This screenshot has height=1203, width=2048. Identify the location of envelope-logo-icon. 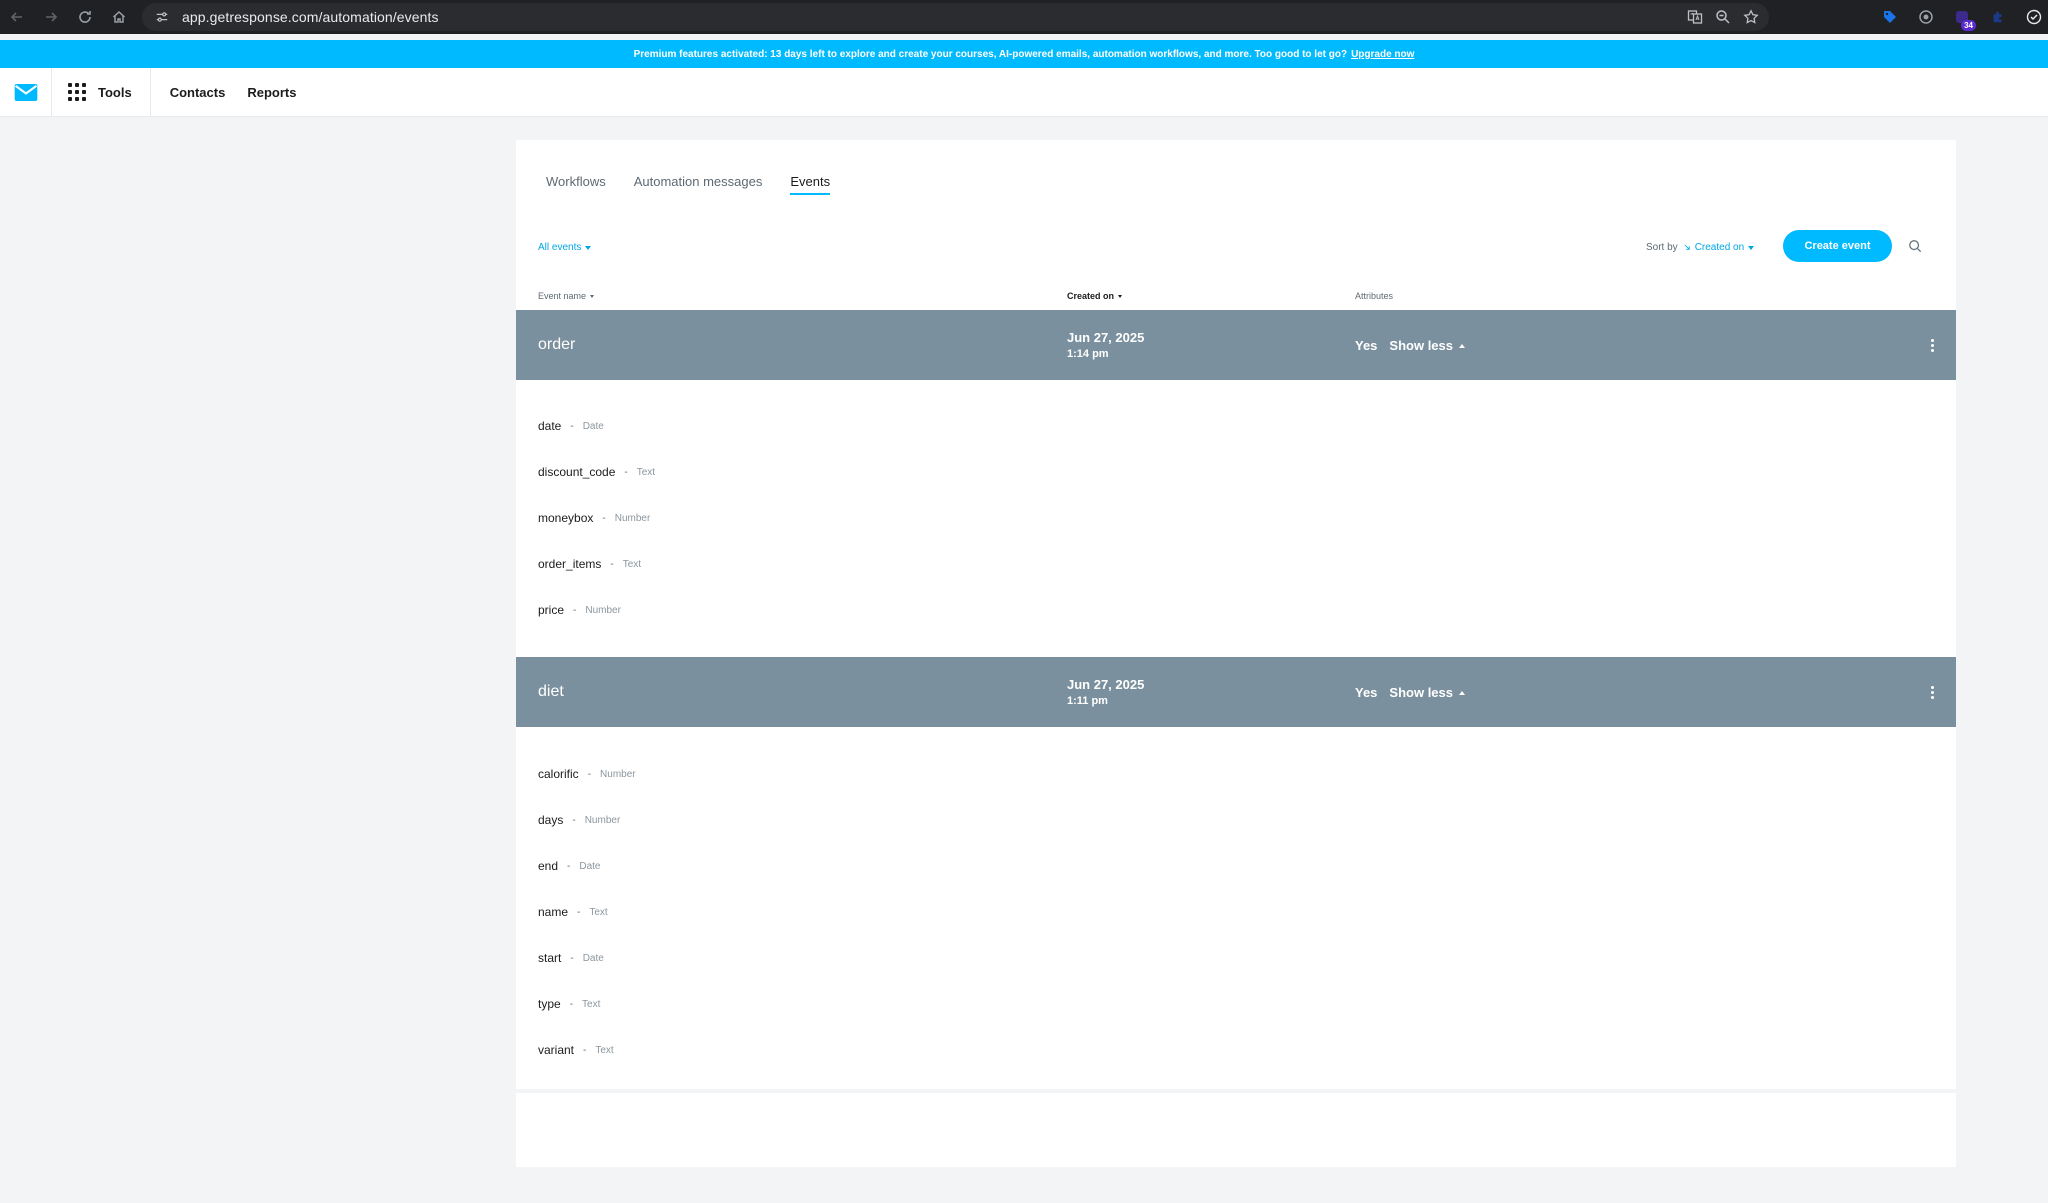
(25, 92).